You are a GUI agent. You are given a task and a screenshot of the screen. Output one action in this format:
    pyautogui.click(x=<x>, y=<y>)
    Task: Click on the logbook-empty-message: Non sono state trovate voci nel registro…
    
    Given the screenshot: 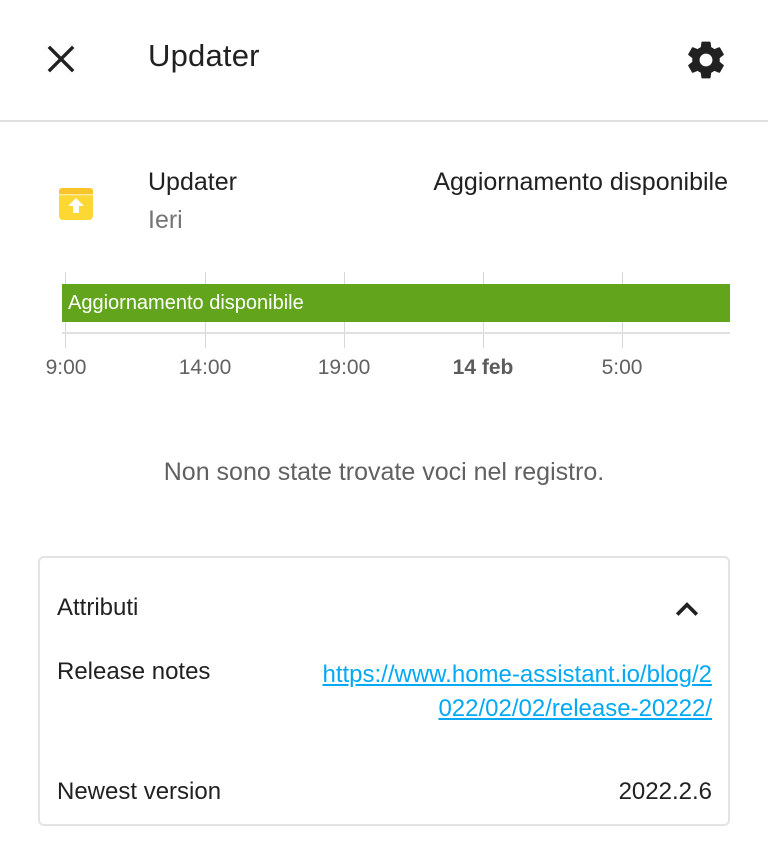 What is the action you would take?
    pyautogui.click(x=384, y=472)
    